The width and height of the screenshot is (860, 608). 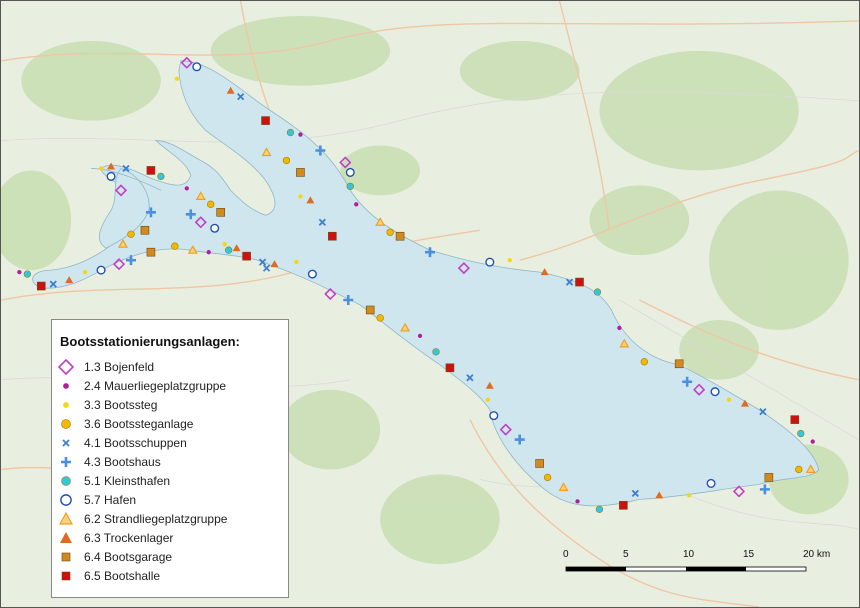 I want to click on plus-icon, so click(x=66, y=462).